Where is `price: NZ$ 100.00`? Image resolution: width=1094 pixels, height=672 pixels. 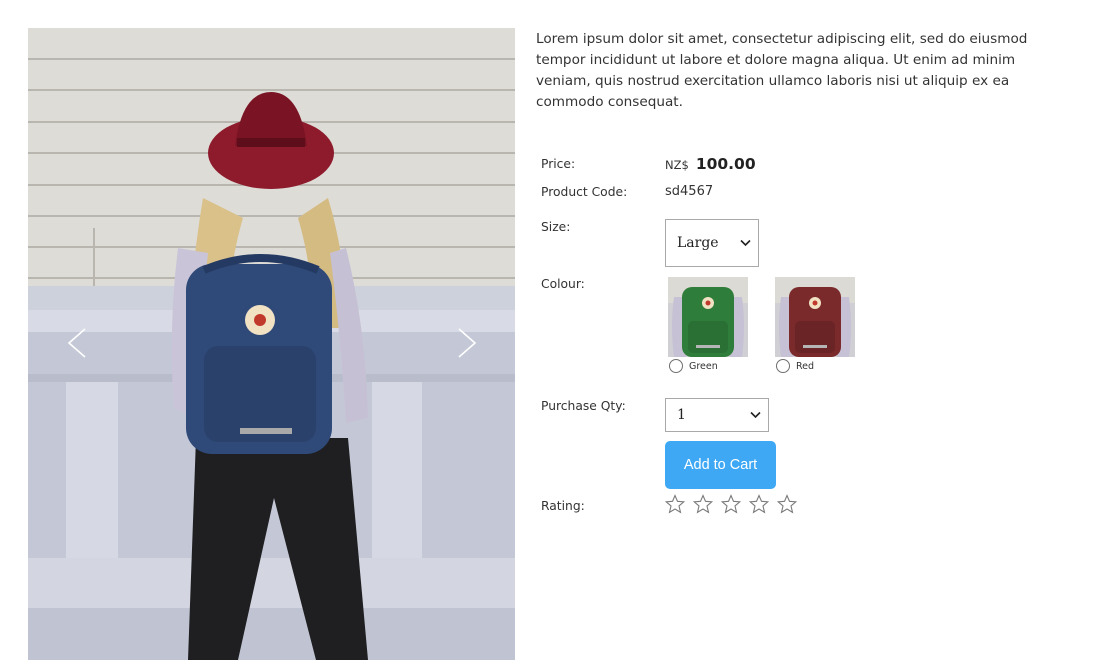
price: NZ$ 100.00 is located at coordinates (710, 164).